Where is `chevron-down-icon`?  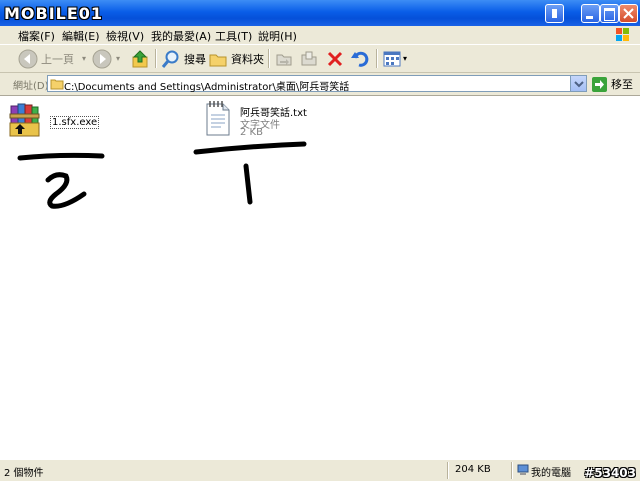 chevron-down-icon is located at coordinates (579, 84).